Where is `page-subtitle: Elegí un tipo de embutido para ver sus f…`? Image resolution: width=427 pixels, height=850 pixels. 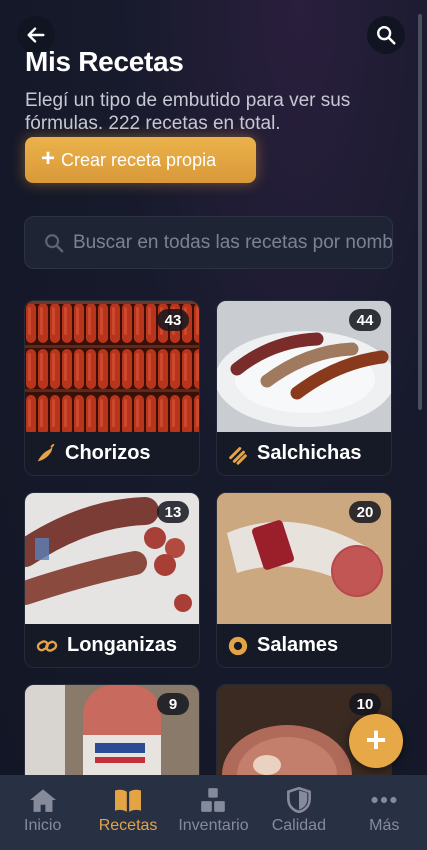 page-subtitle: Elegí un tipo de embutido para ver sus f… is located at coordinates (188, 112).